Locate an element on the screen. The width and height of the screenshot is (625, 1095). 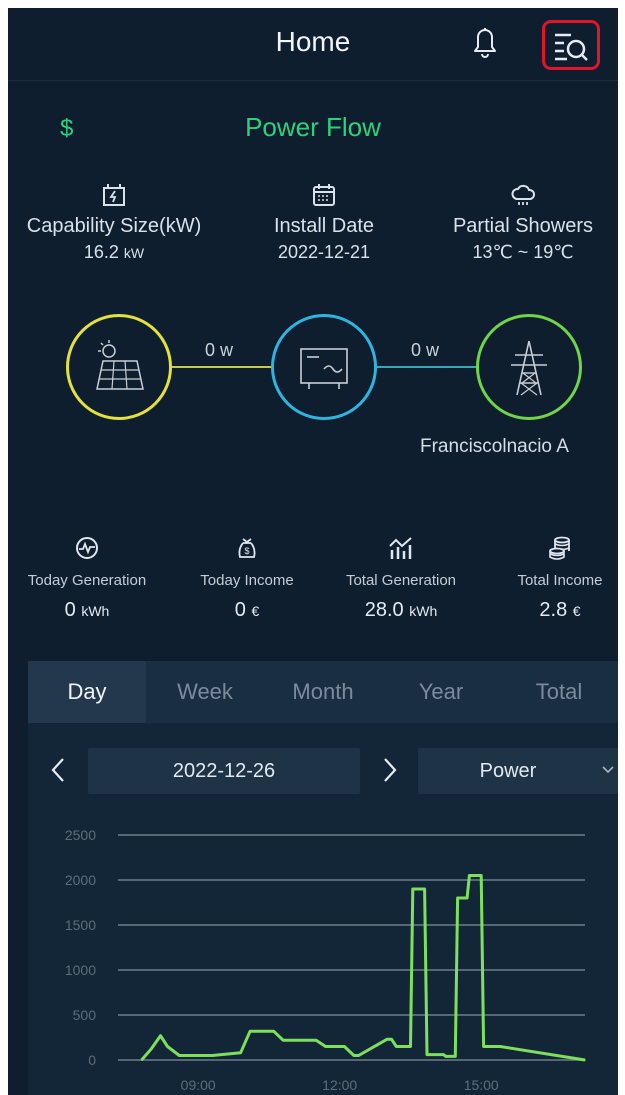
battery-icon is located at coordinates (114, 195).